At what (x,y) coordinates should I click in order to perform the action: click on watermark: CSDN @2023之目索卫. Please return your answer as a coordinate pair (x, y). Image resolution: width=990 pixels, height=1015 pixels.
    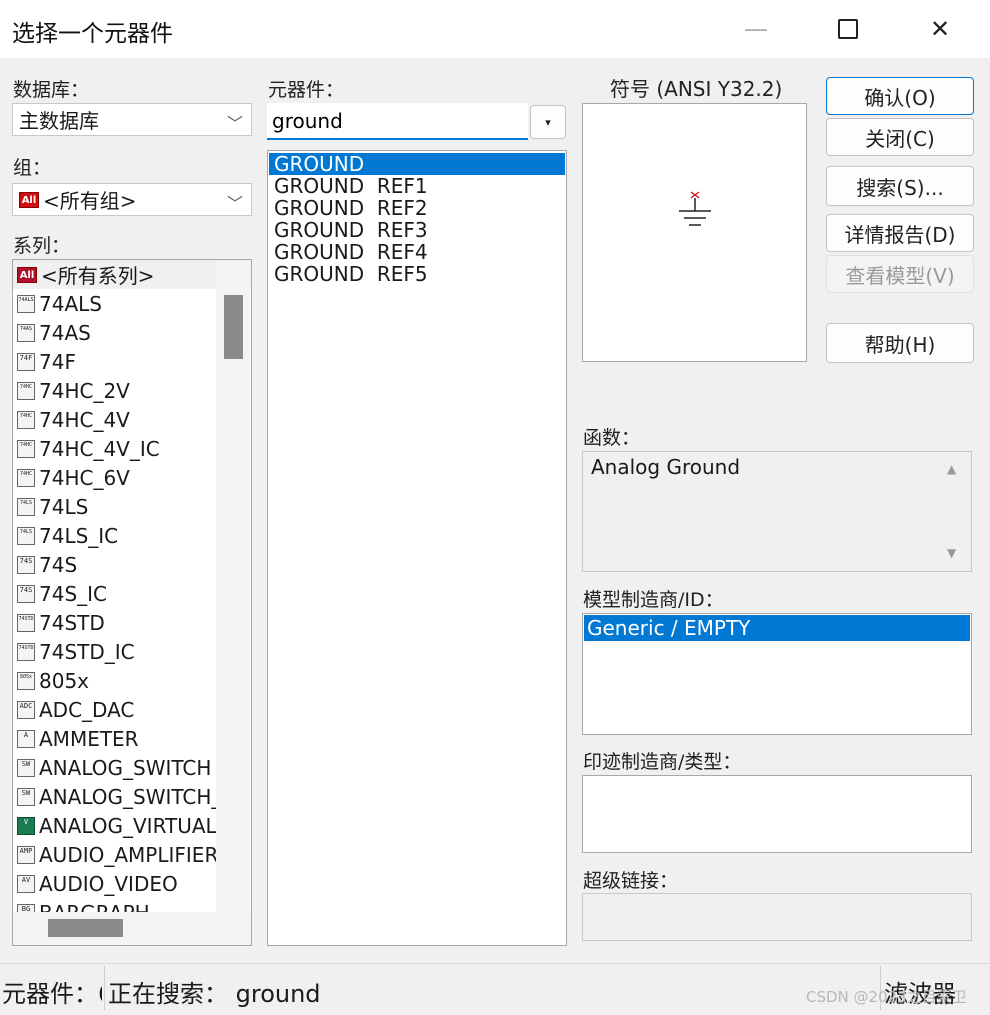
    Looking at the image, I should click on (886, 997).